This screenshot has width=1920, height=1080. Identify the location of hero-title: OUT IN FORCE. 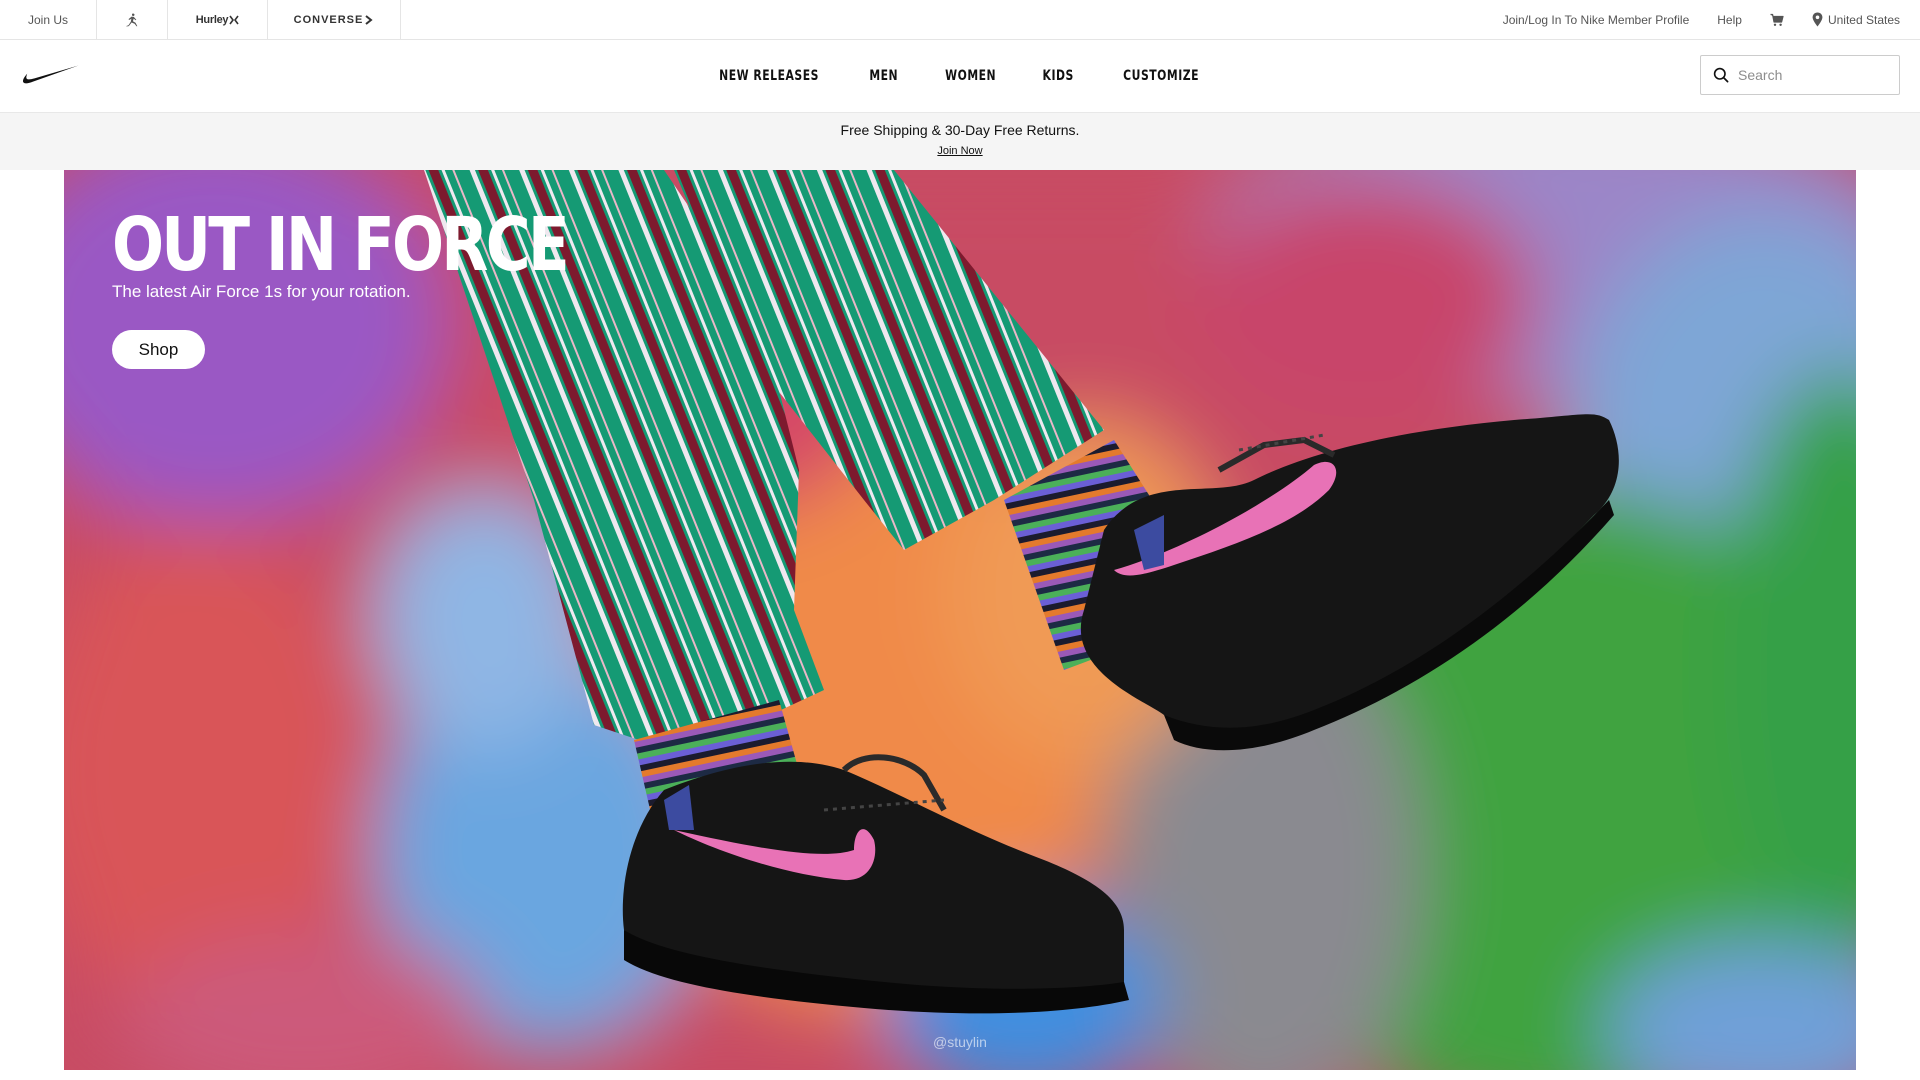
(341, 245).